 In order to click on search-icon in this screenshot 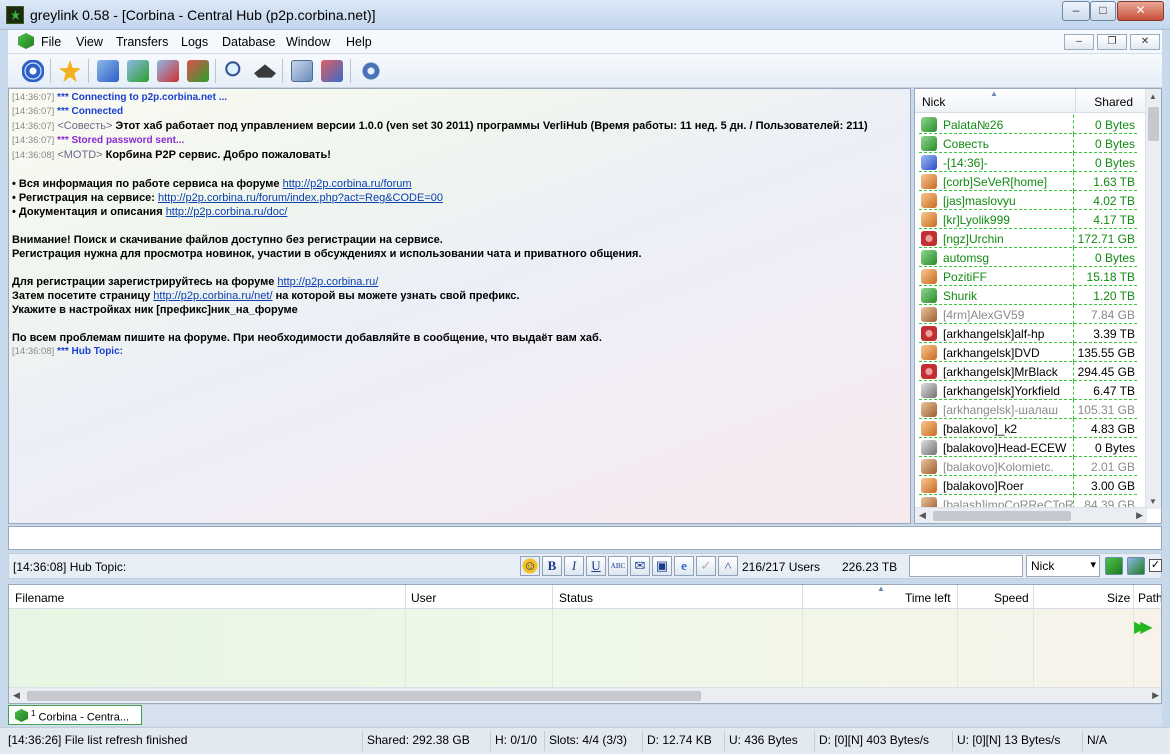, I will do `click(235, 71)`.